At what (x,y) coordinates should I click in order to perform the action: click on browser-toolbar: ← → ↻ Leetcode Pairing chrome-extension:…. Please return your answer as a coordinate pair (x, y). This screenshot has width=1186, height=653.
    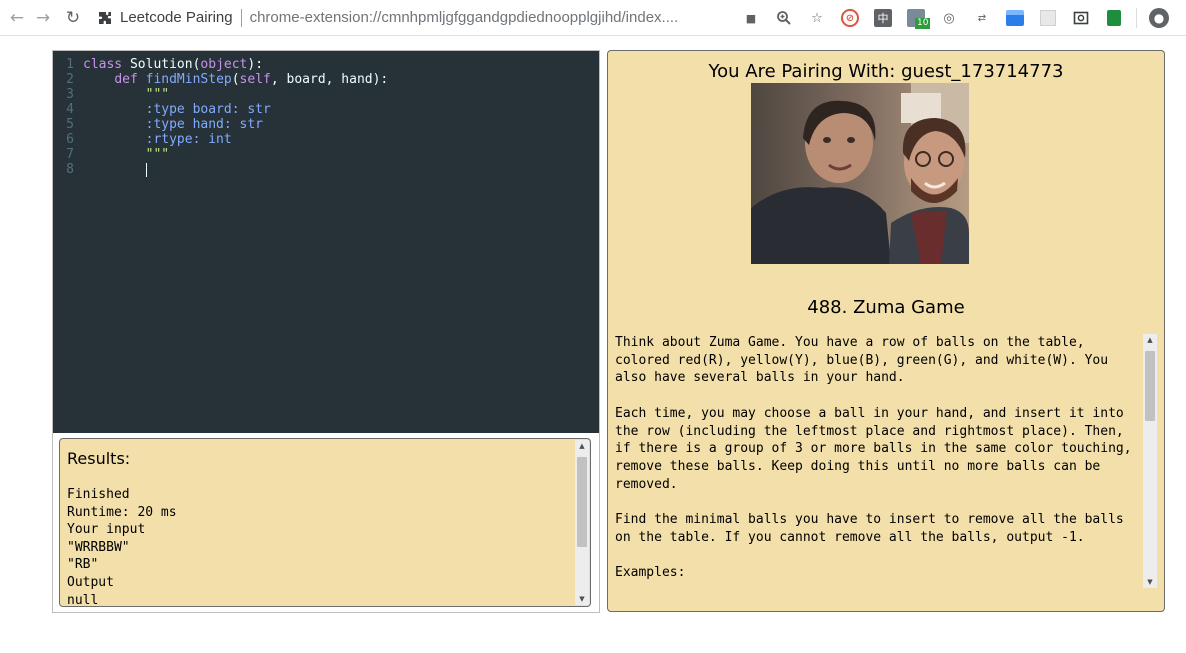
    Looking at the image, I should click on (593, 18).